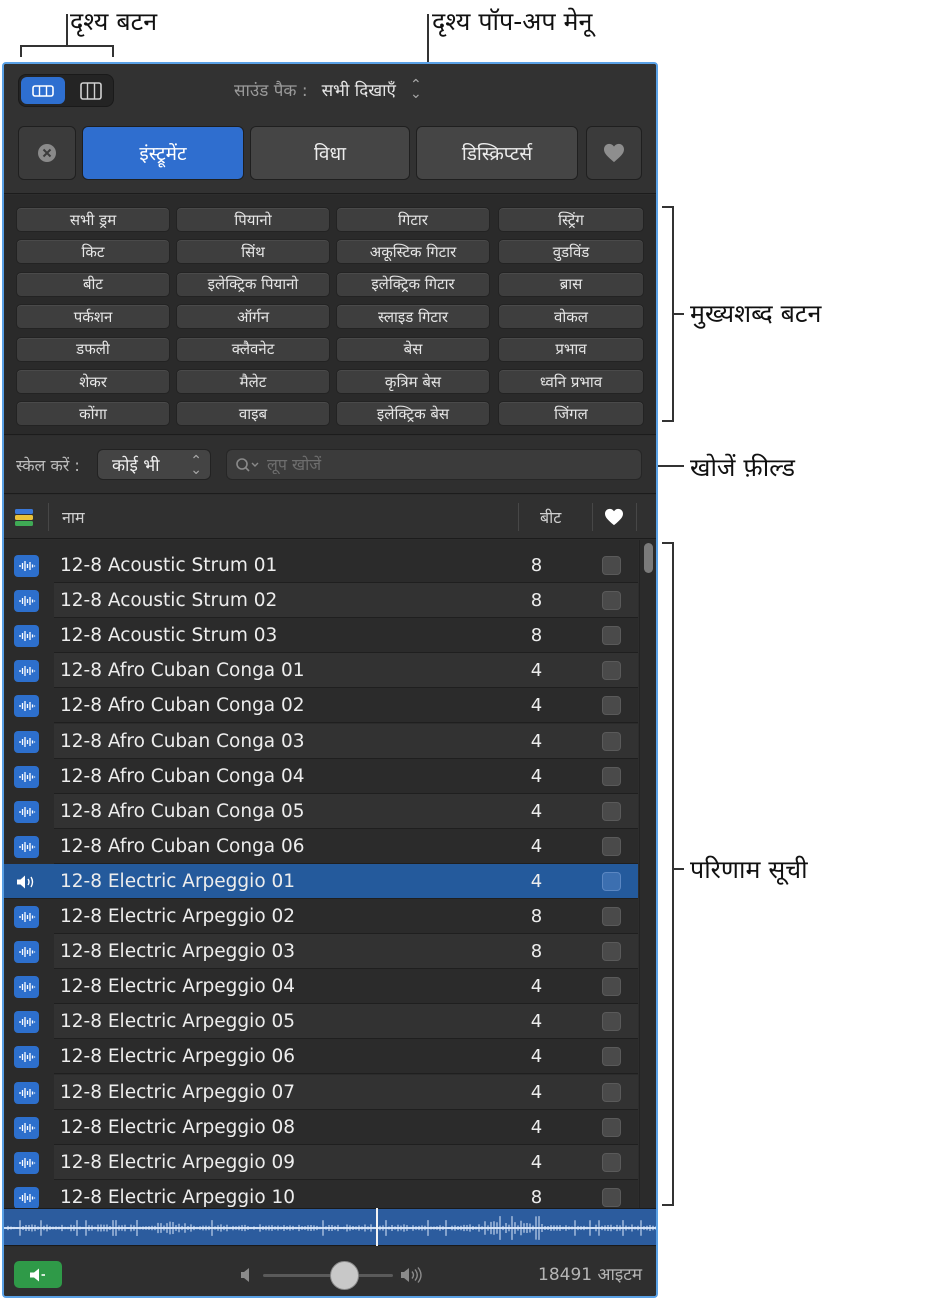  Describe the element at coordinates (93, 284) in the screenshot. I see `keyword-button: बीट` at that location.